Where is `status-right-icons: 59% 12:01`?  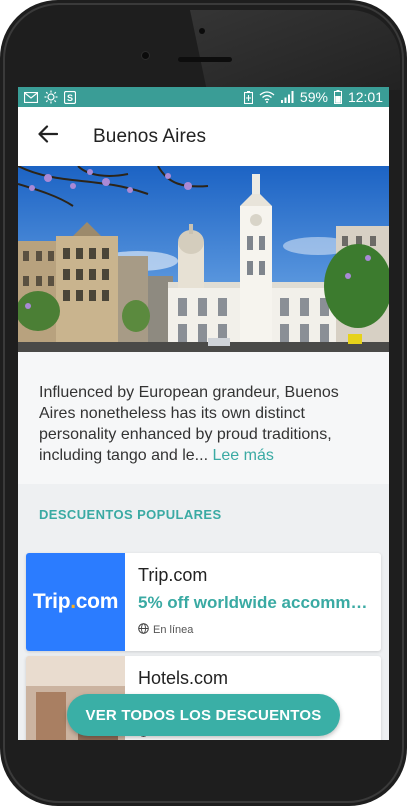 status-right-icons: 59% 12:01 is located at coordinates (313, 97).